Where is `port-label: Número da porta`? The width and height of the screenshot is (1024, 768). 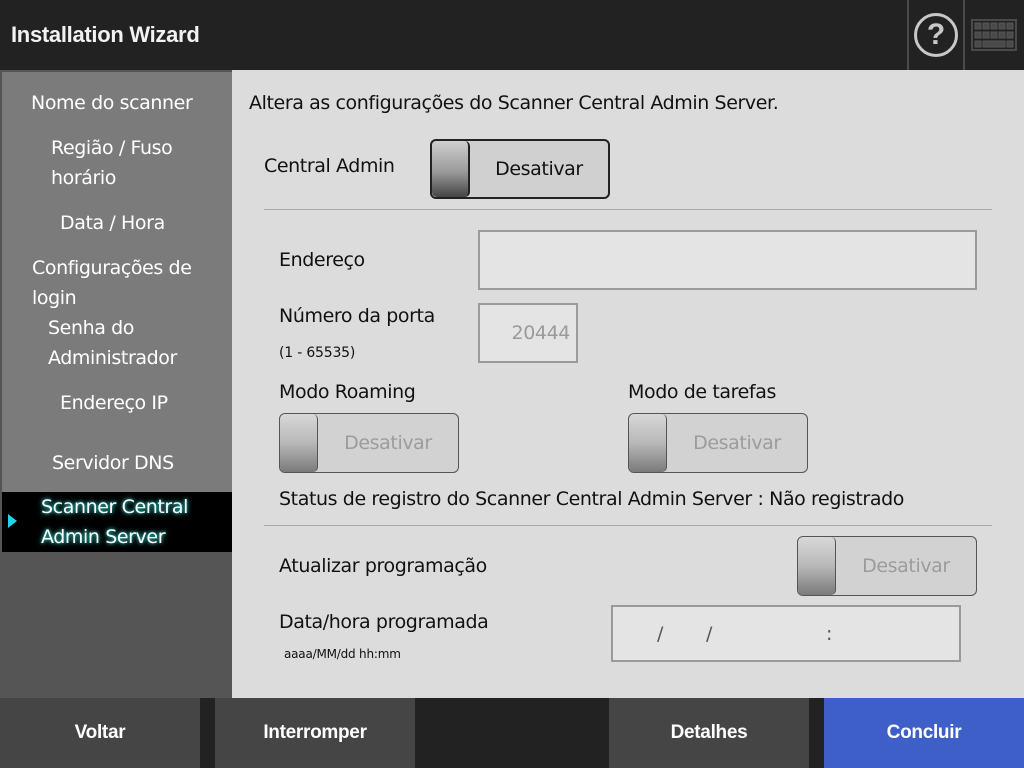 port-label: Número da porta is located at coordinates (357, 316).